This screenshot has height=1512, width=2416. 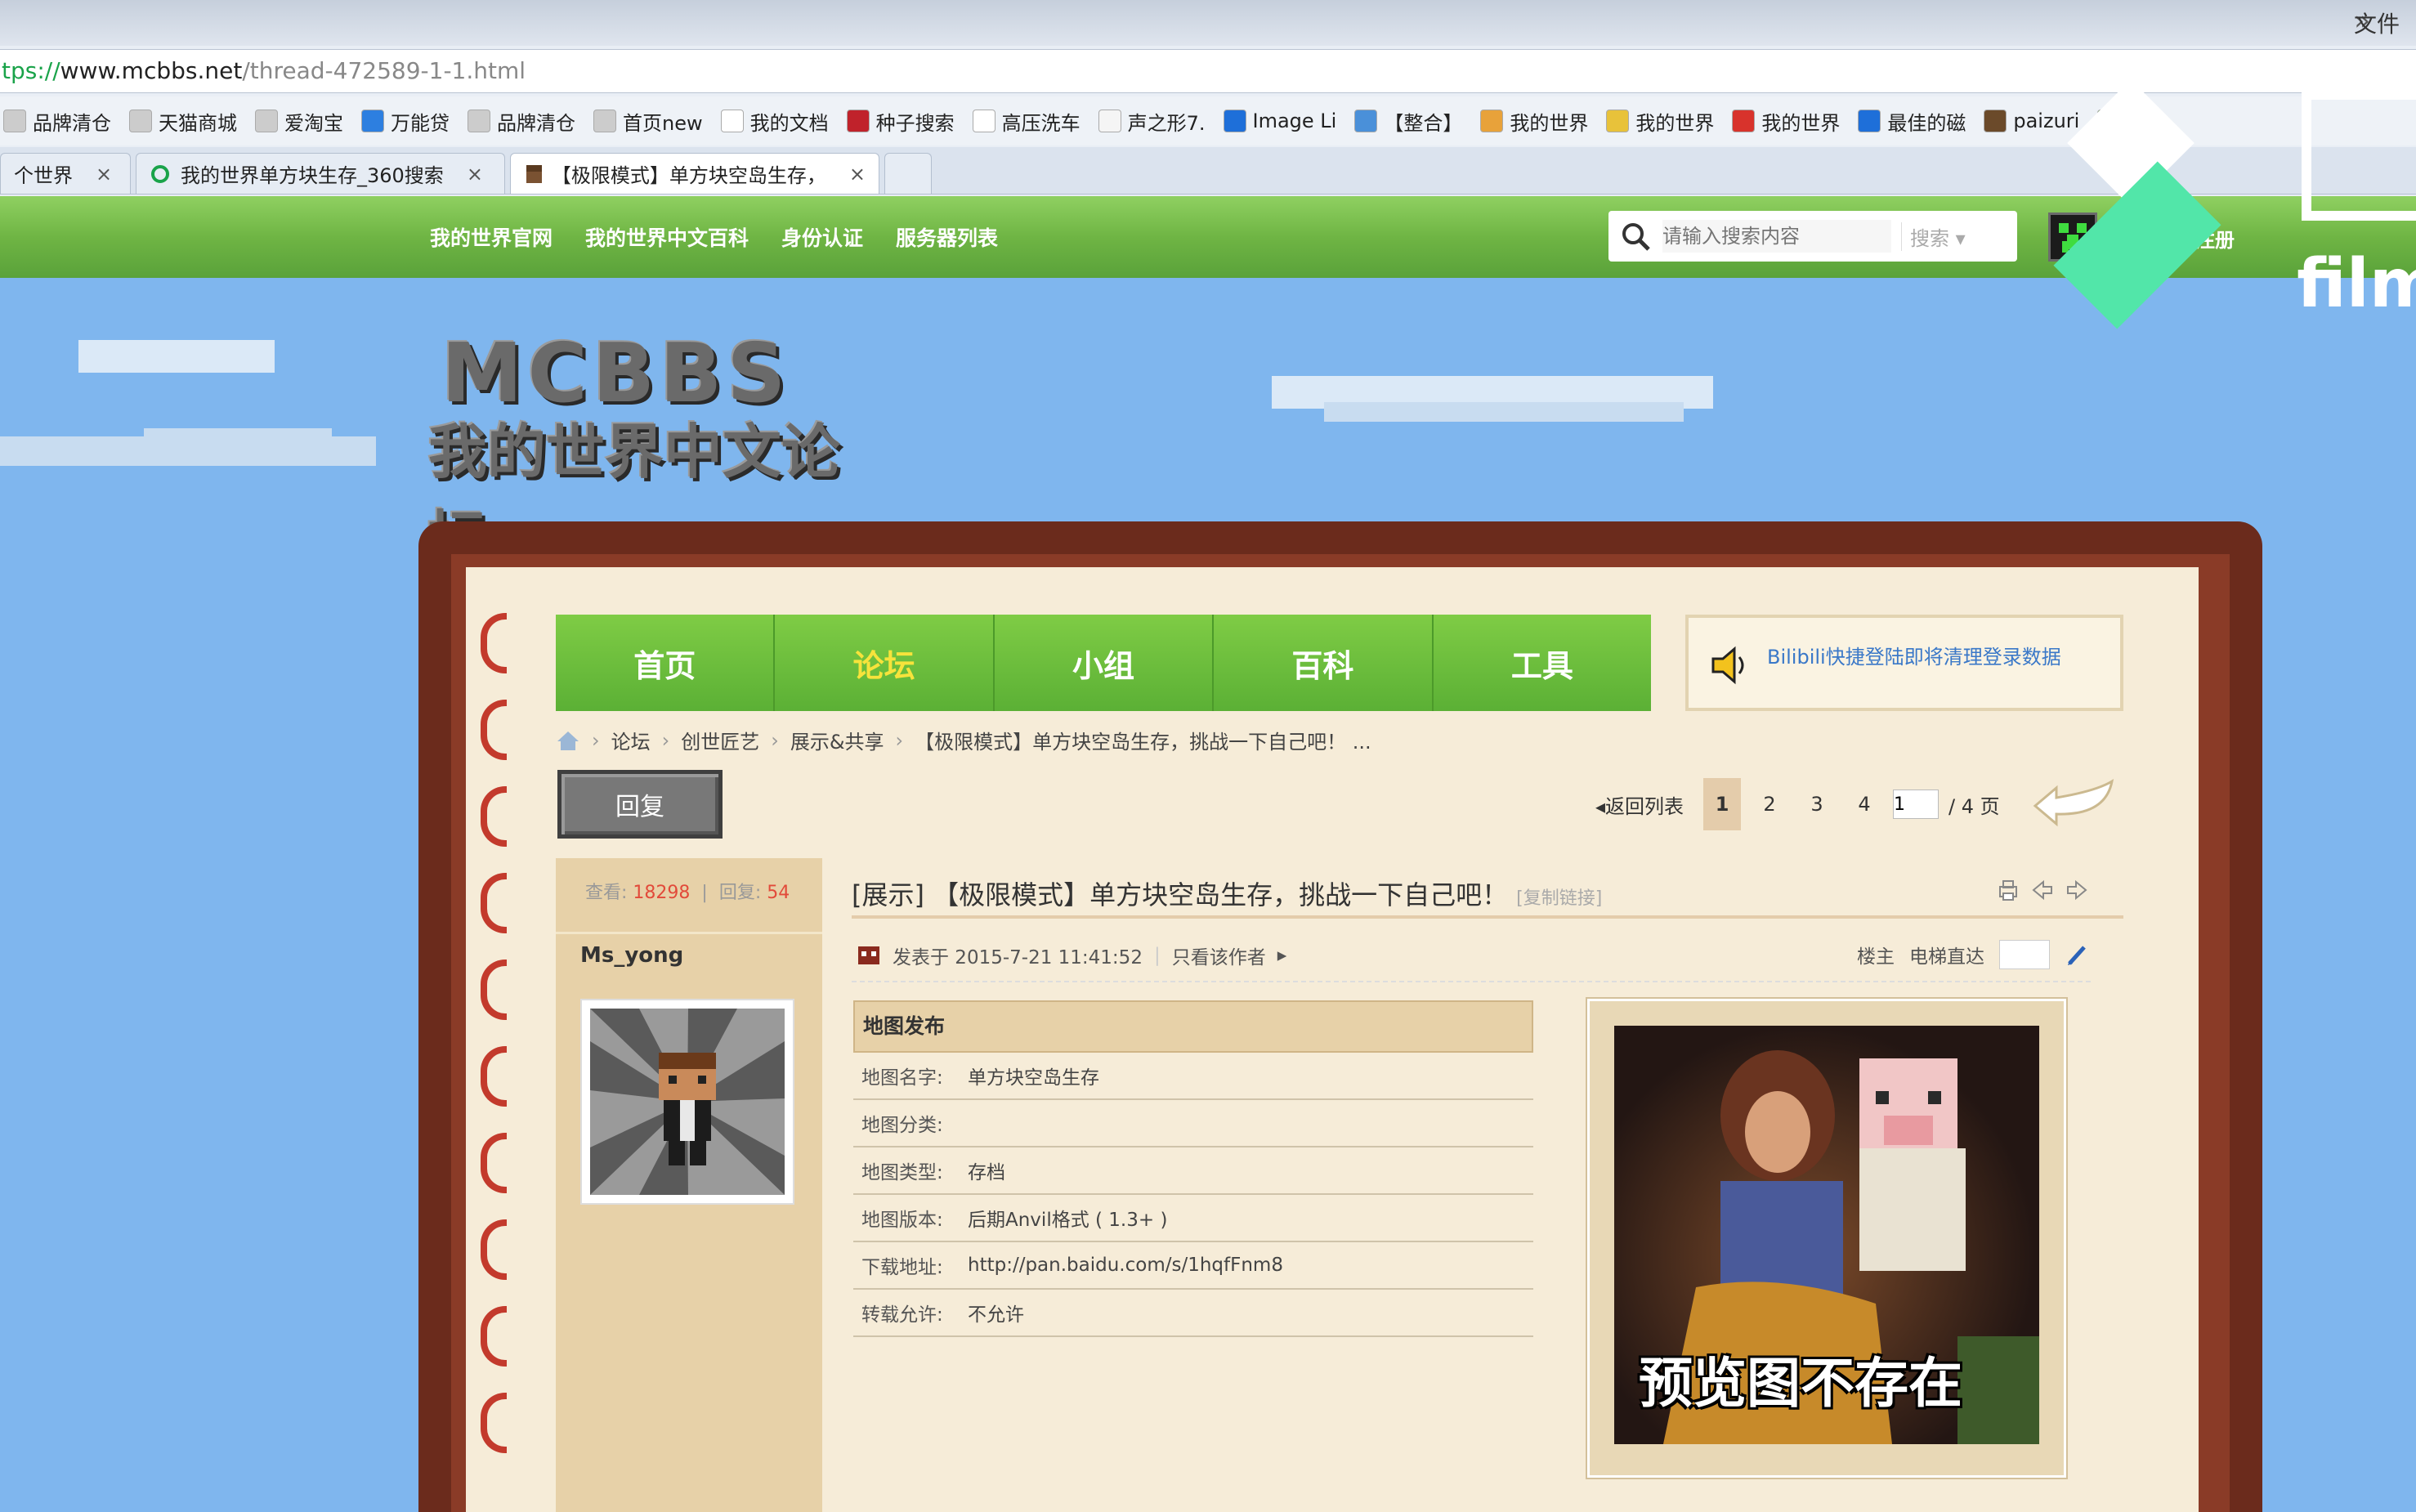 What do you see at coordinates (1722, 804) in the screenshot?
I see `page-1: 1` at bounding box center [1722, 804].